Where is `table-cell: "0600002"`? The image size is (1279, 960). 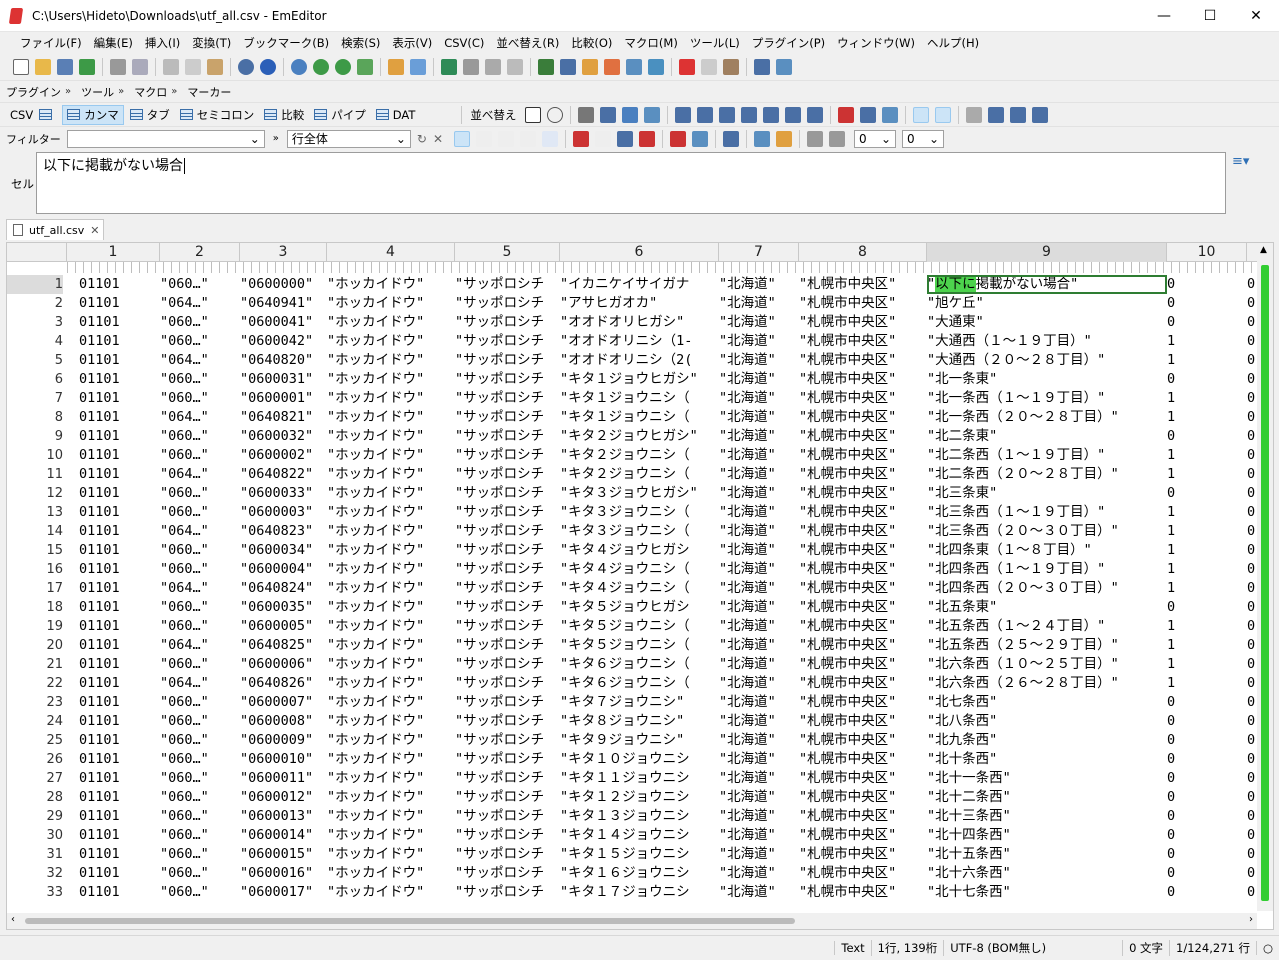
table-cell: "0600002" is located at coordinates (283, 455).